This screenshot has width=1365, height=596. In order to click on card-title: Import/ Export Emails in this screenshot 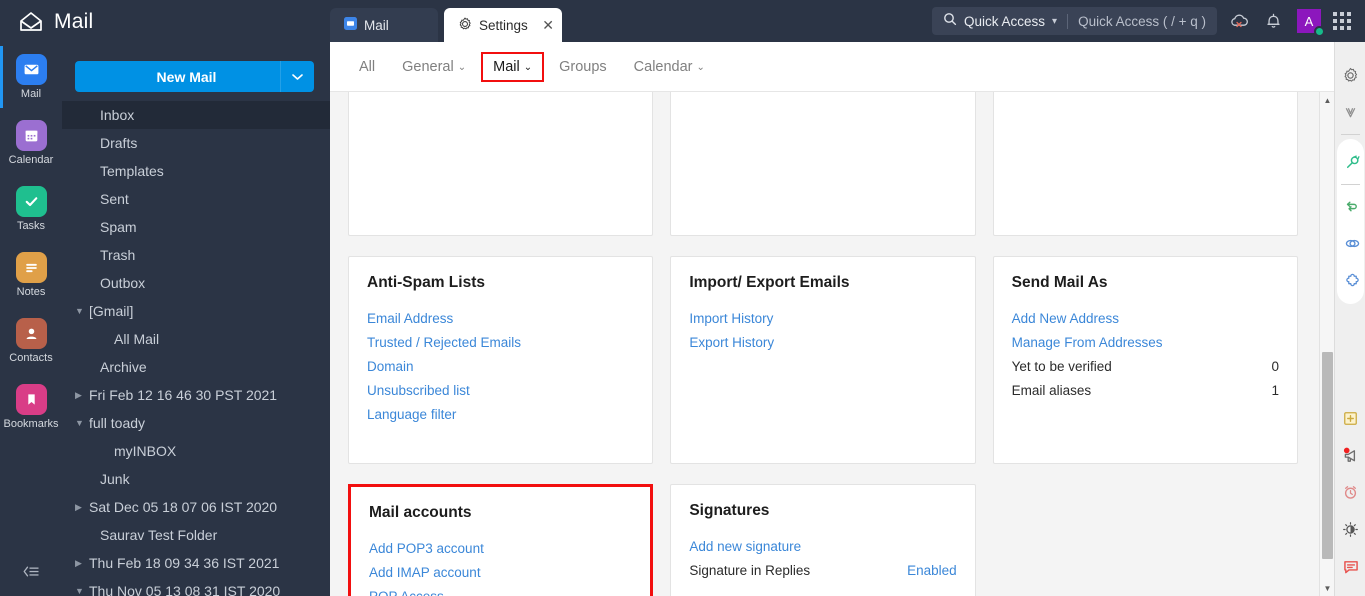, I will do `click(769, 282)`.